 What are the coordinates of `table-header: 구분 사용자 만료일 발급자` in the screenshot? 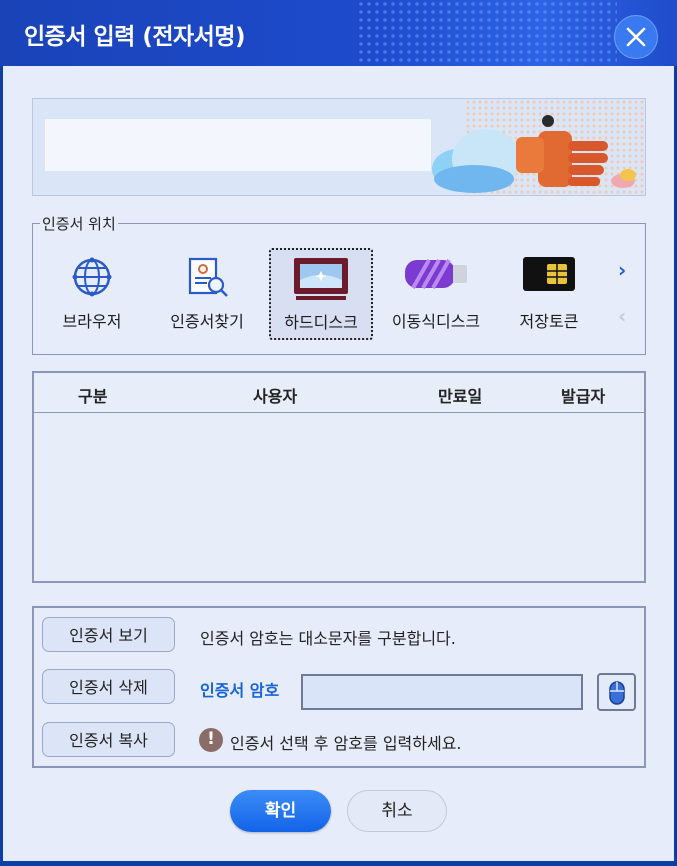 It's located at (339, 393).